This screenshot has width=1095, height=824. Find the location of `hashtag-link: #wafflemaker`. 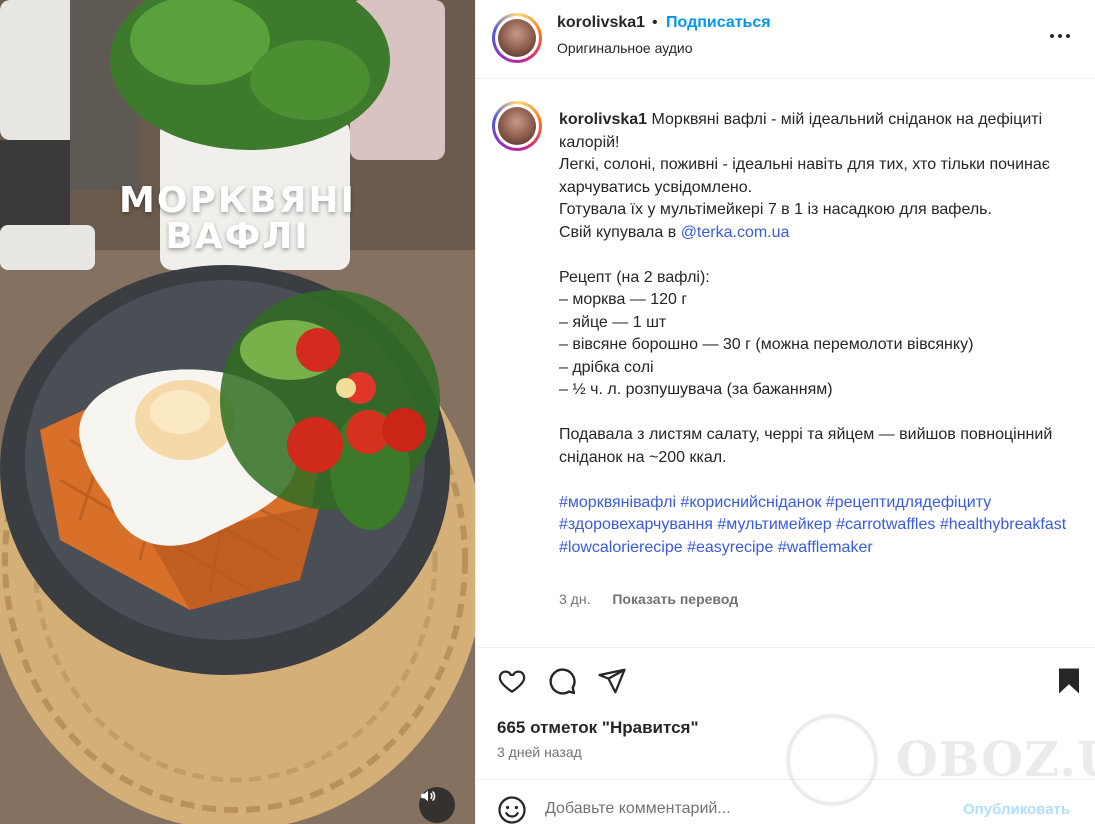

hashtag-link: #wafflemaker is located at coordinates (825, 547).